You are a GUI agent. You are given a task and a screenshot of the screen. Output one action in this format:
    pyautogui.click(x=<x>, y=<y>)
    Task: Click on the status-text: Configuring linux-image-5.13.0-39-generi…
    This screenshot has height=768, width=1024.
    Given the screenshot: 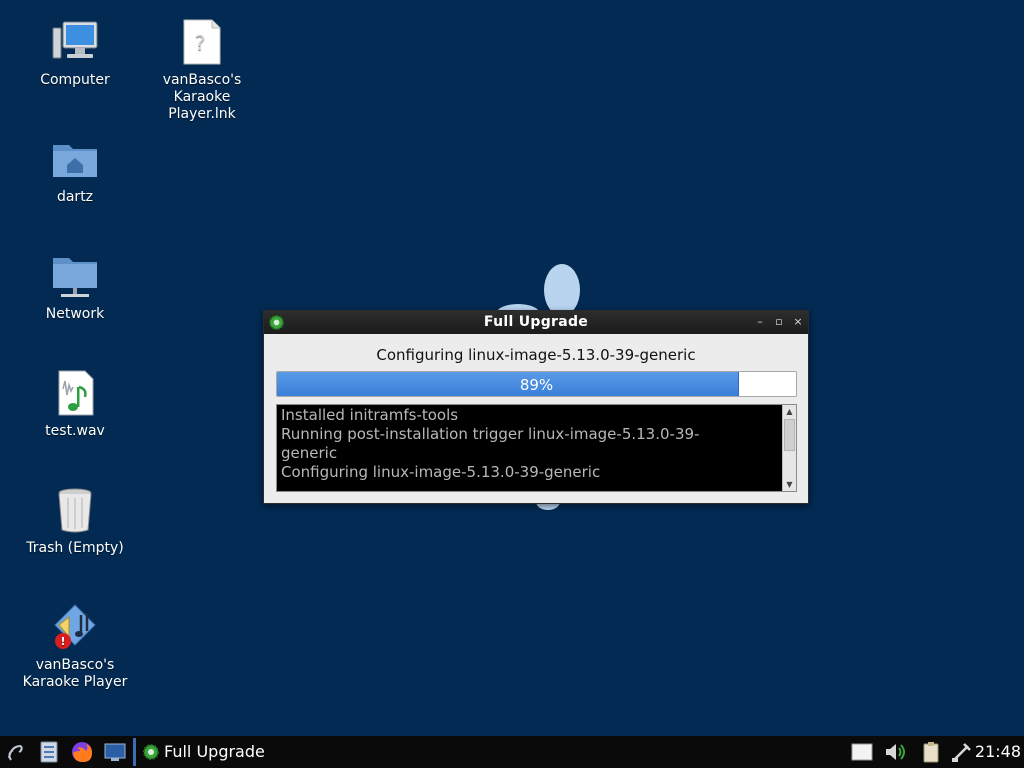 What is the action you would take?
    pyautogui.click(x=536, y=355)
    